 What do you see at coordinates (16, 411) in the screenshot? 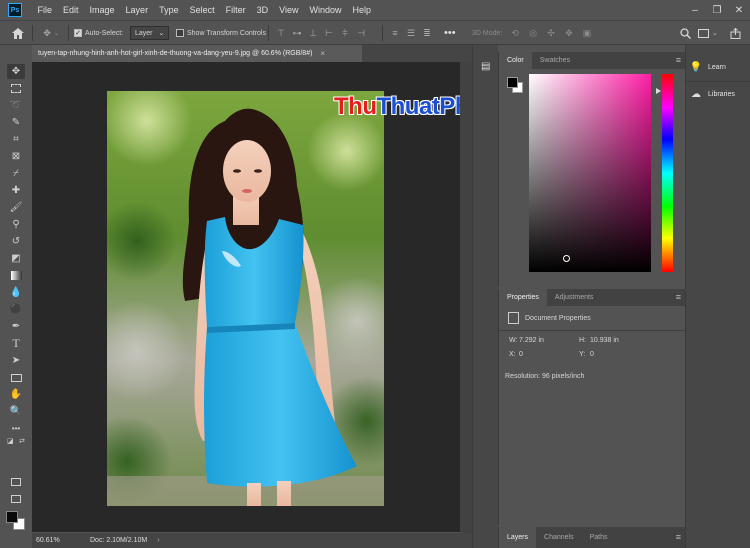
I see `zoom-tool-icon: 🔍` at bounding box center [16, 411].